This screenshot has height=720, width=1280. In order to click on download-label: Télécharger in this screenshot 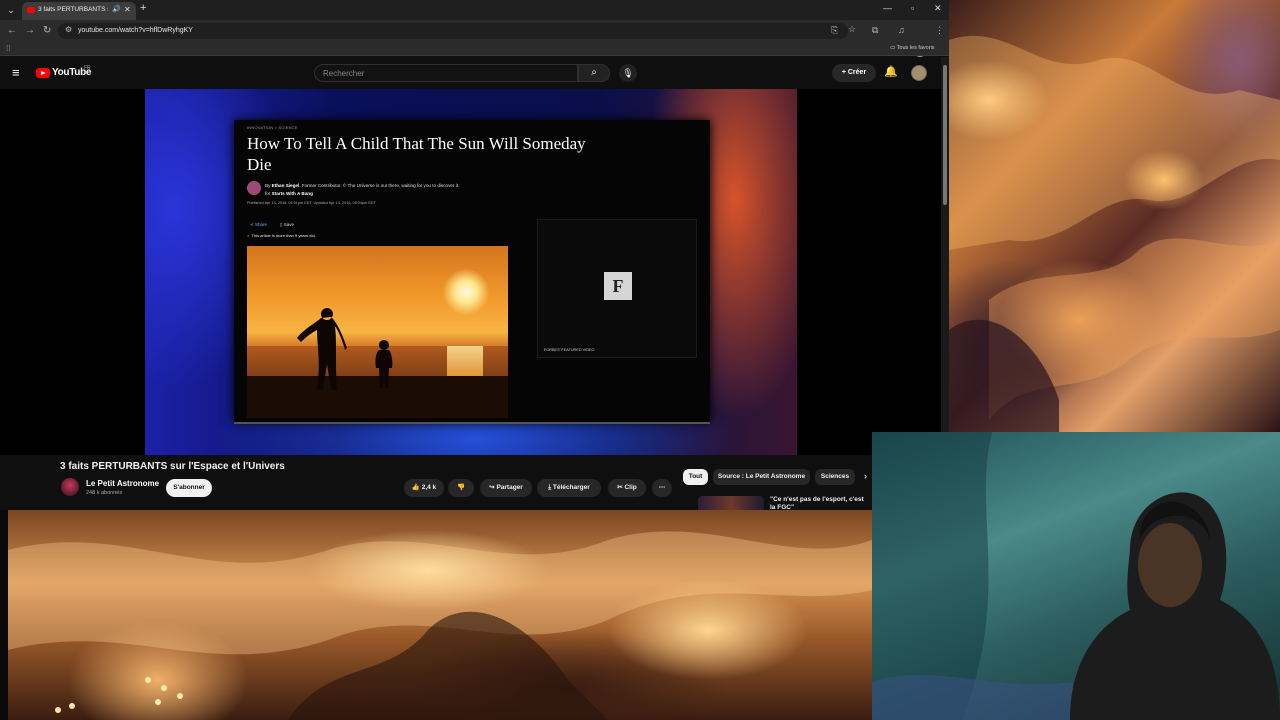, I will do `click(571, 487)`.